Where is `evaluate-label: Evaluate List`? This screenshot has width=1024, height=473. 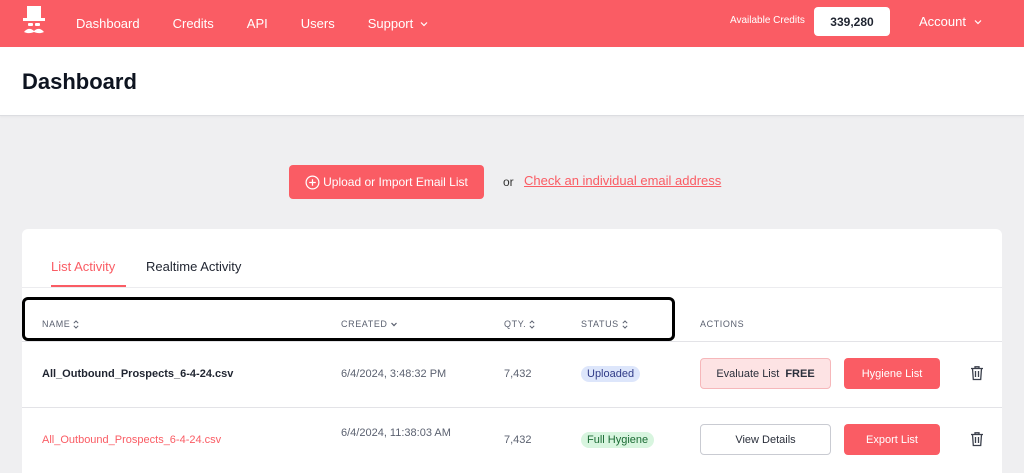
evaluate-label: Evaluate List is located at coordinates (748, 373).